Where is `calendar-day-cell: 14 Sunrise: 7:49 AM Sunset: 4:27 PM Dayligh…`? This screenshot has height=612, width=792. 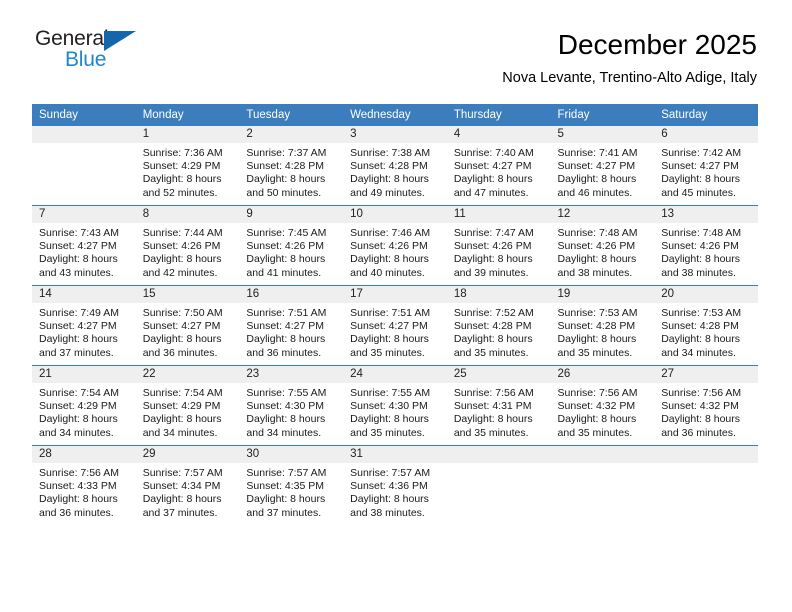
calendar-day-cell: 14 Sunrise: 7:49 AM Sunset: 4:27 PM Dayligh… is located at coordinates (84, 325).